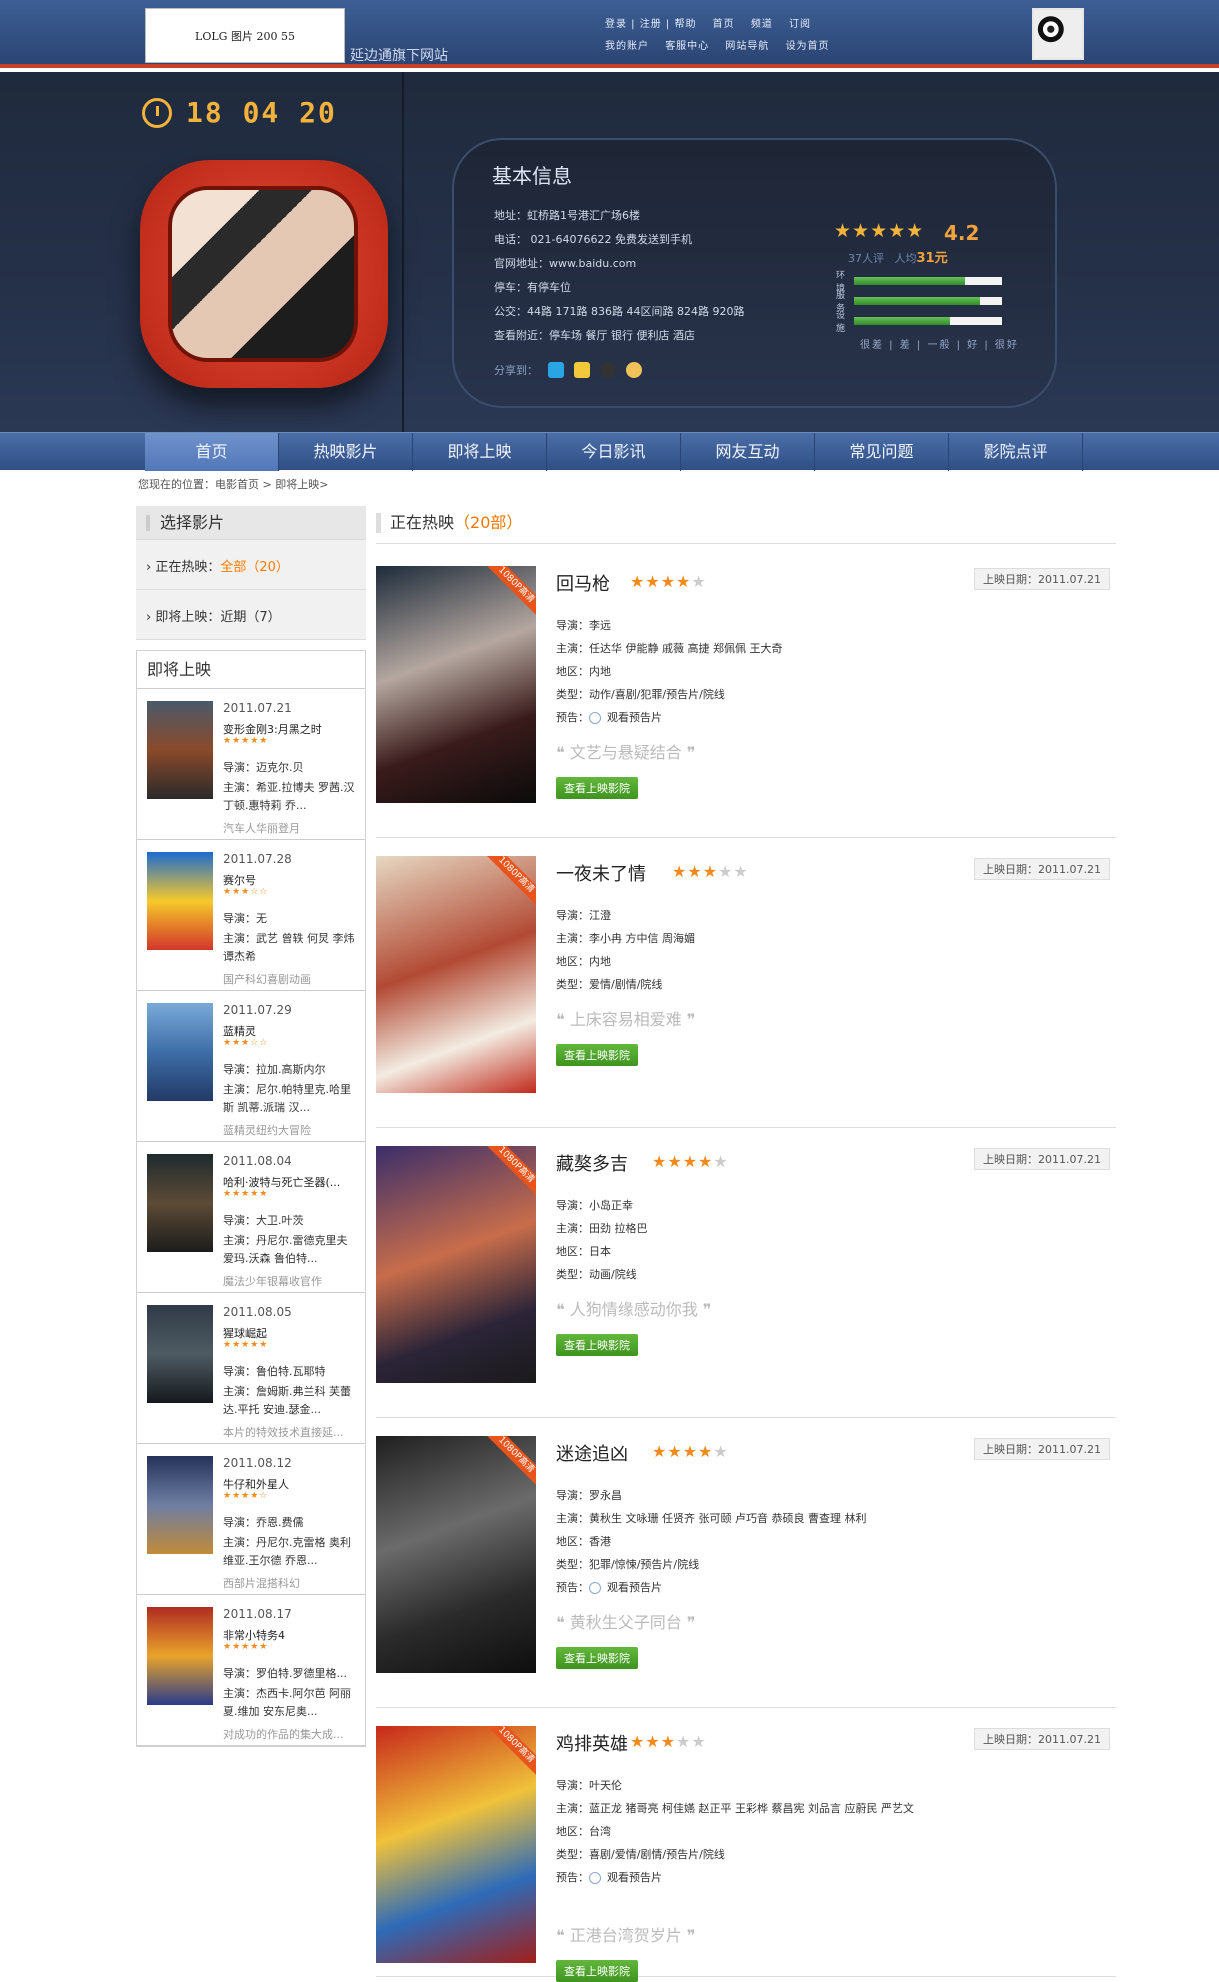  Describe the element at coordinates (583, 583) in the screenshot. I see `movie-title: 回马枪` at that location.